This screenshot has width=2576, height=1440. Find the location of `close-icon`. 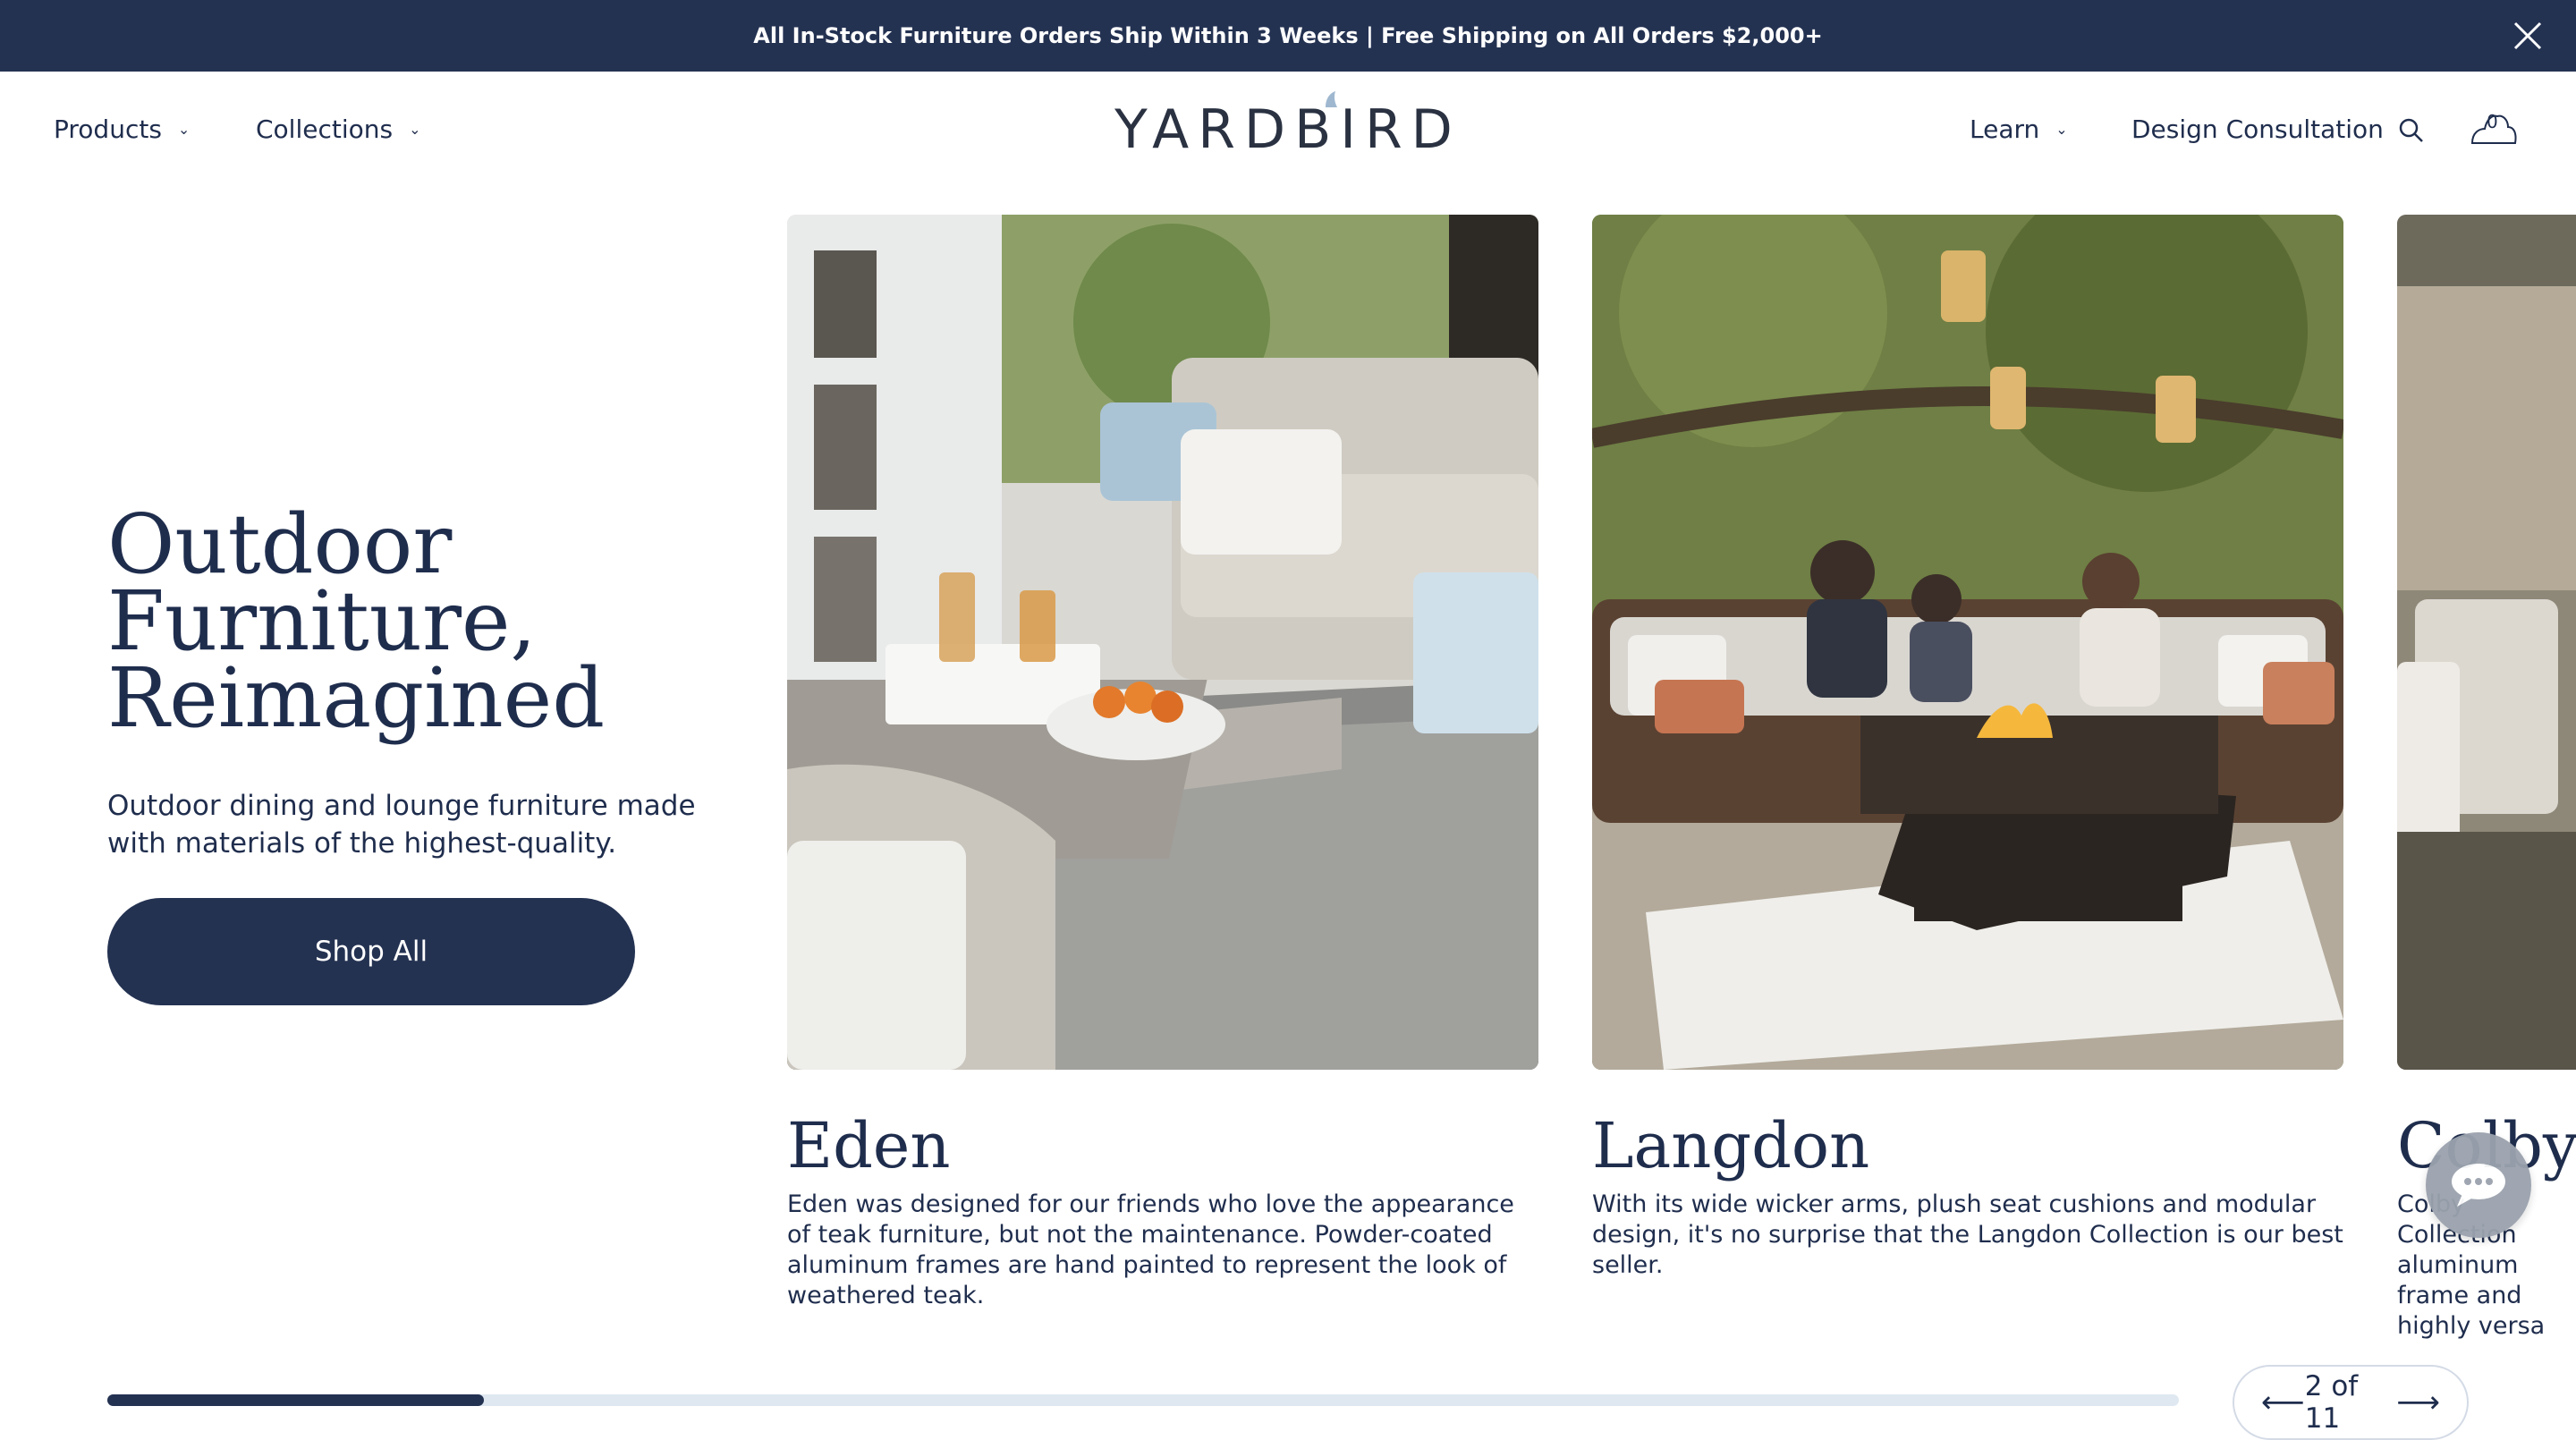

close-icon is located at coordinates (2528, 36).